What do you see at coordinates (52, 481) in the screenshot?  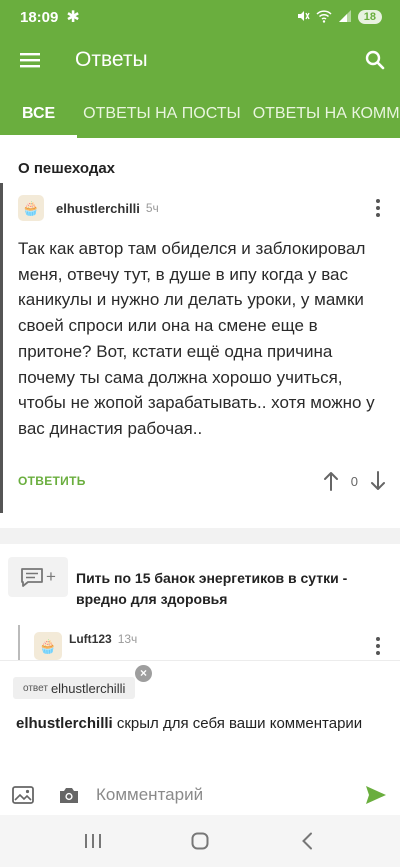 I see `reply-button: ОТВЕТИТЬ` at bounding box center [52, 481].